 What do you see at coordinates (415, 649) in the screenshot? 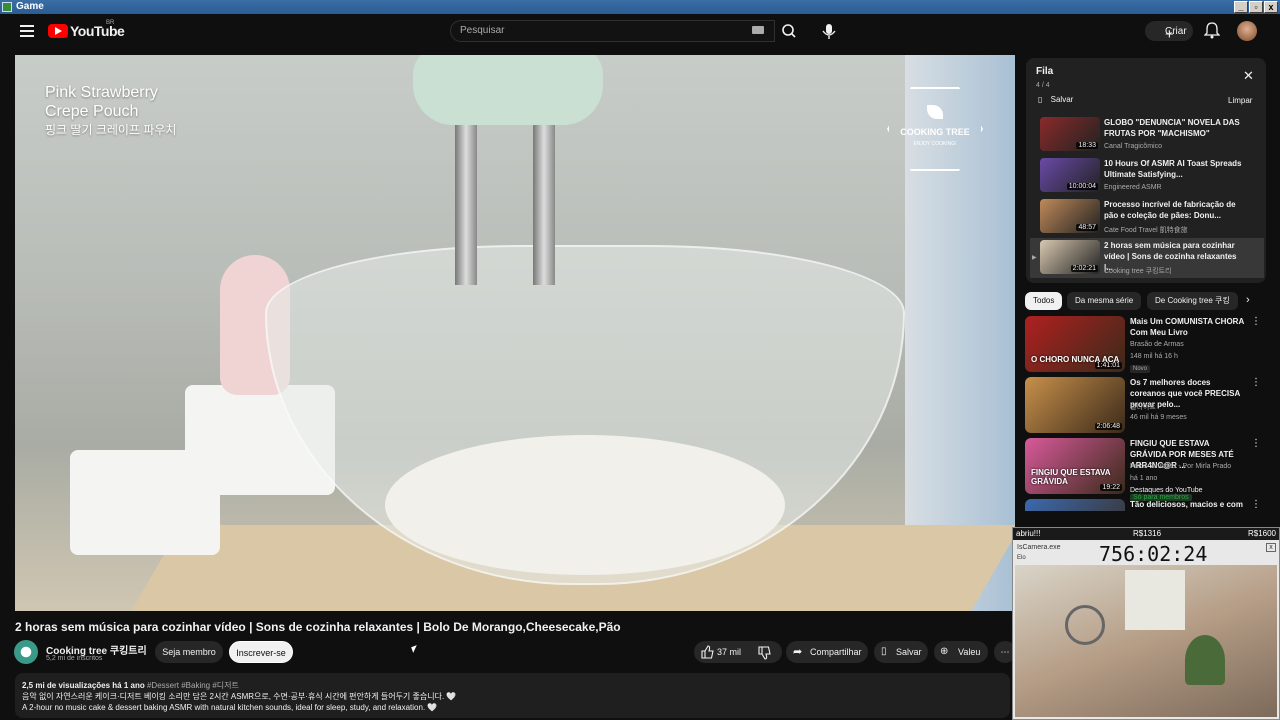
I see `mouse-cursor` at bounding box center [415, 649].